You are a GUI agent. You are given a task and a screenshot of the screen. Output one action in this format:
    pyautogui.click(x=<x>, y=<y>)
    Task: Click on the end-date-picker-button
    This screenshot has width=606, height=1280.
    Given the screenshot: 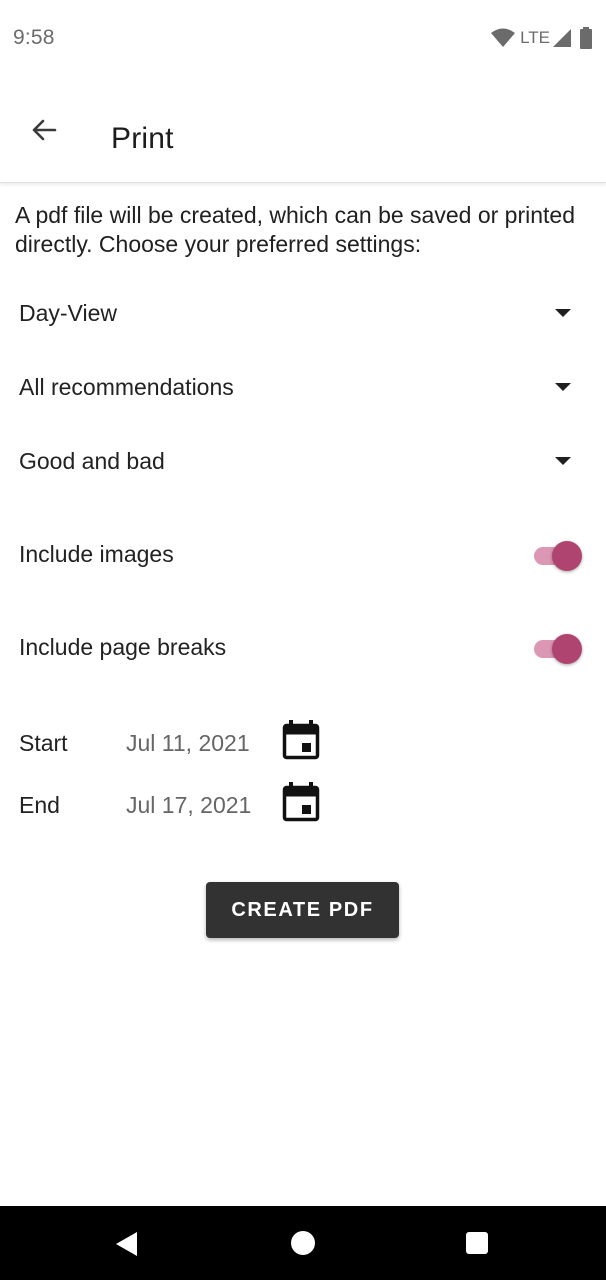 What is the action you would take?
    pyautogui.click(x=301, y=802)
    